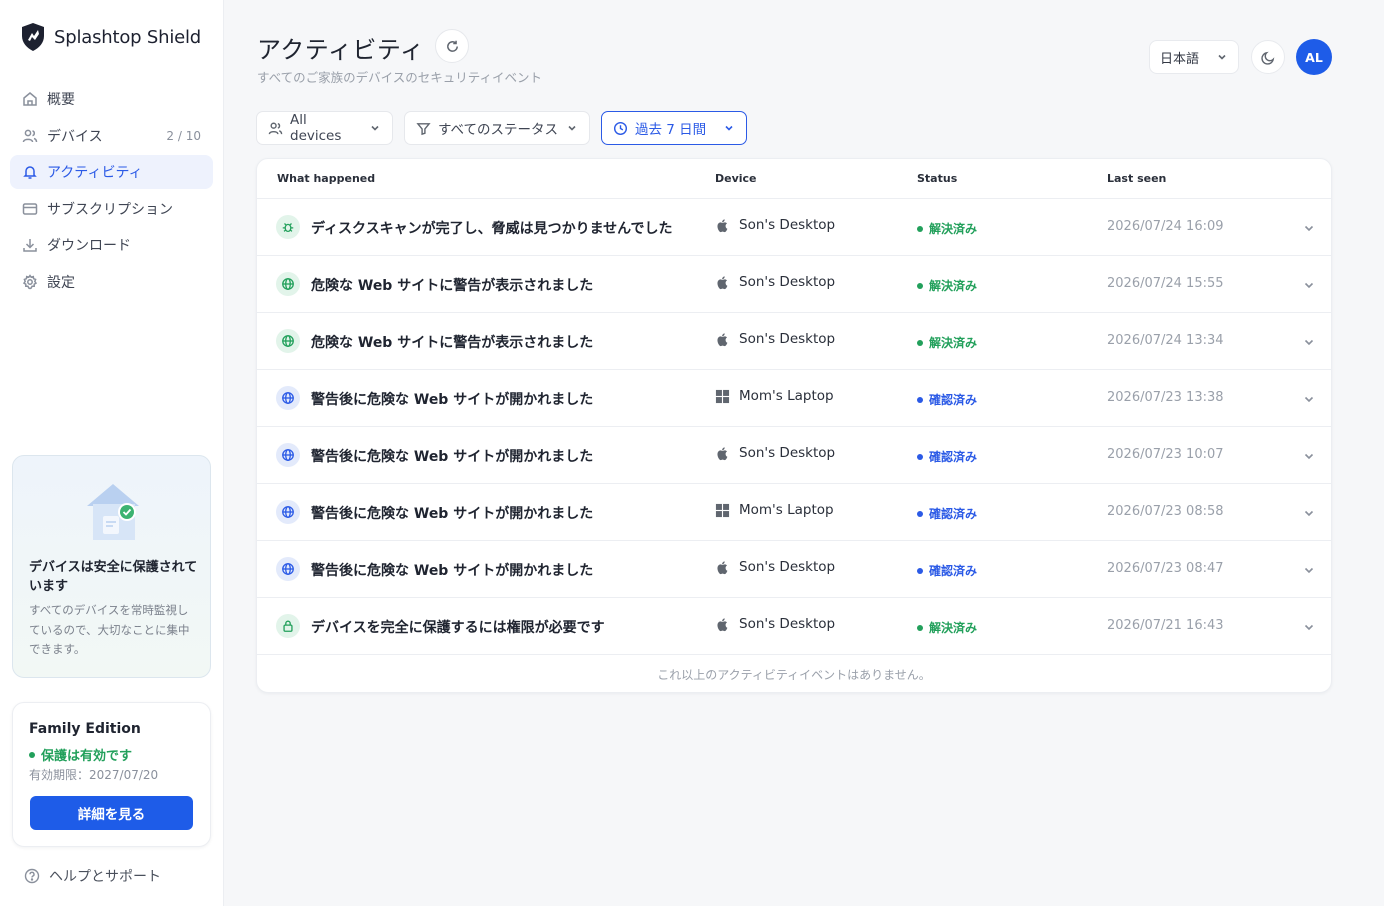 This screenshot has width=1384, height=906. Describe the element at coordinates (620, 128) in the screenshot. I see `clock-icon` at that location.